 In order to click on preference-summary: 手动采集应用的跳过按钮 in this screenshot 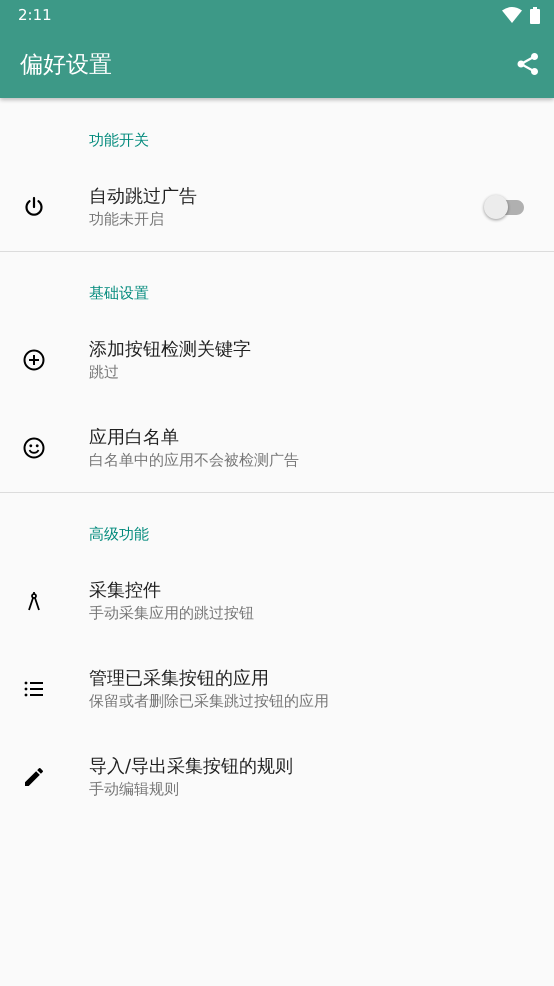, I will do `click(171, 613)`.